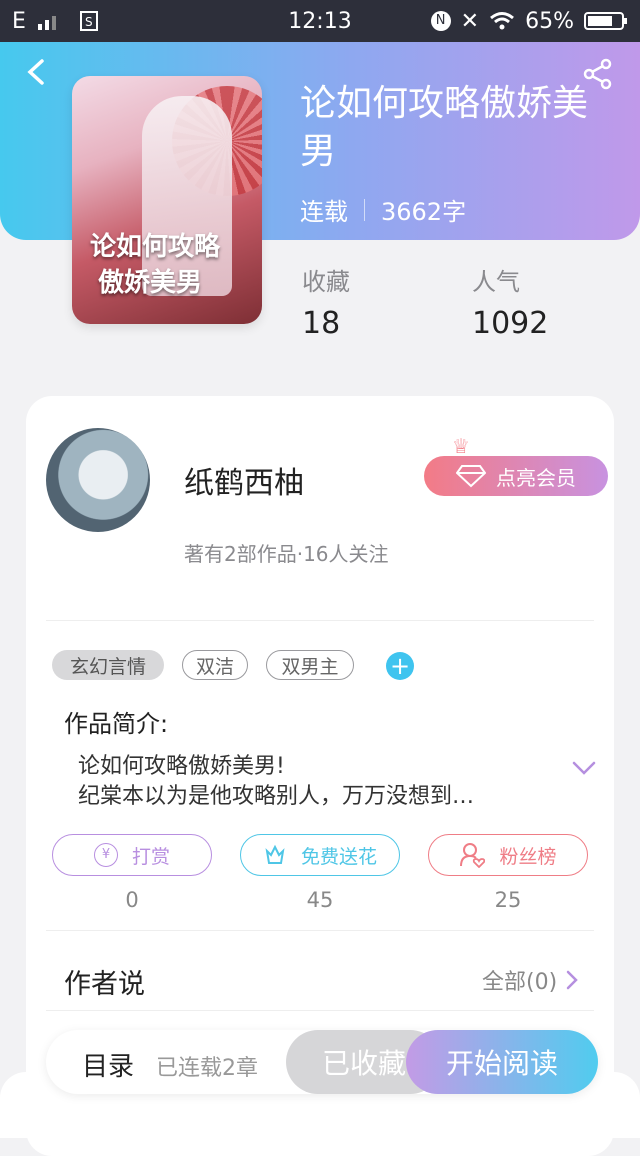  Describe the element at coordinates (310, 665) in the screenshot. I see `tag-item: 双男主` at that location.